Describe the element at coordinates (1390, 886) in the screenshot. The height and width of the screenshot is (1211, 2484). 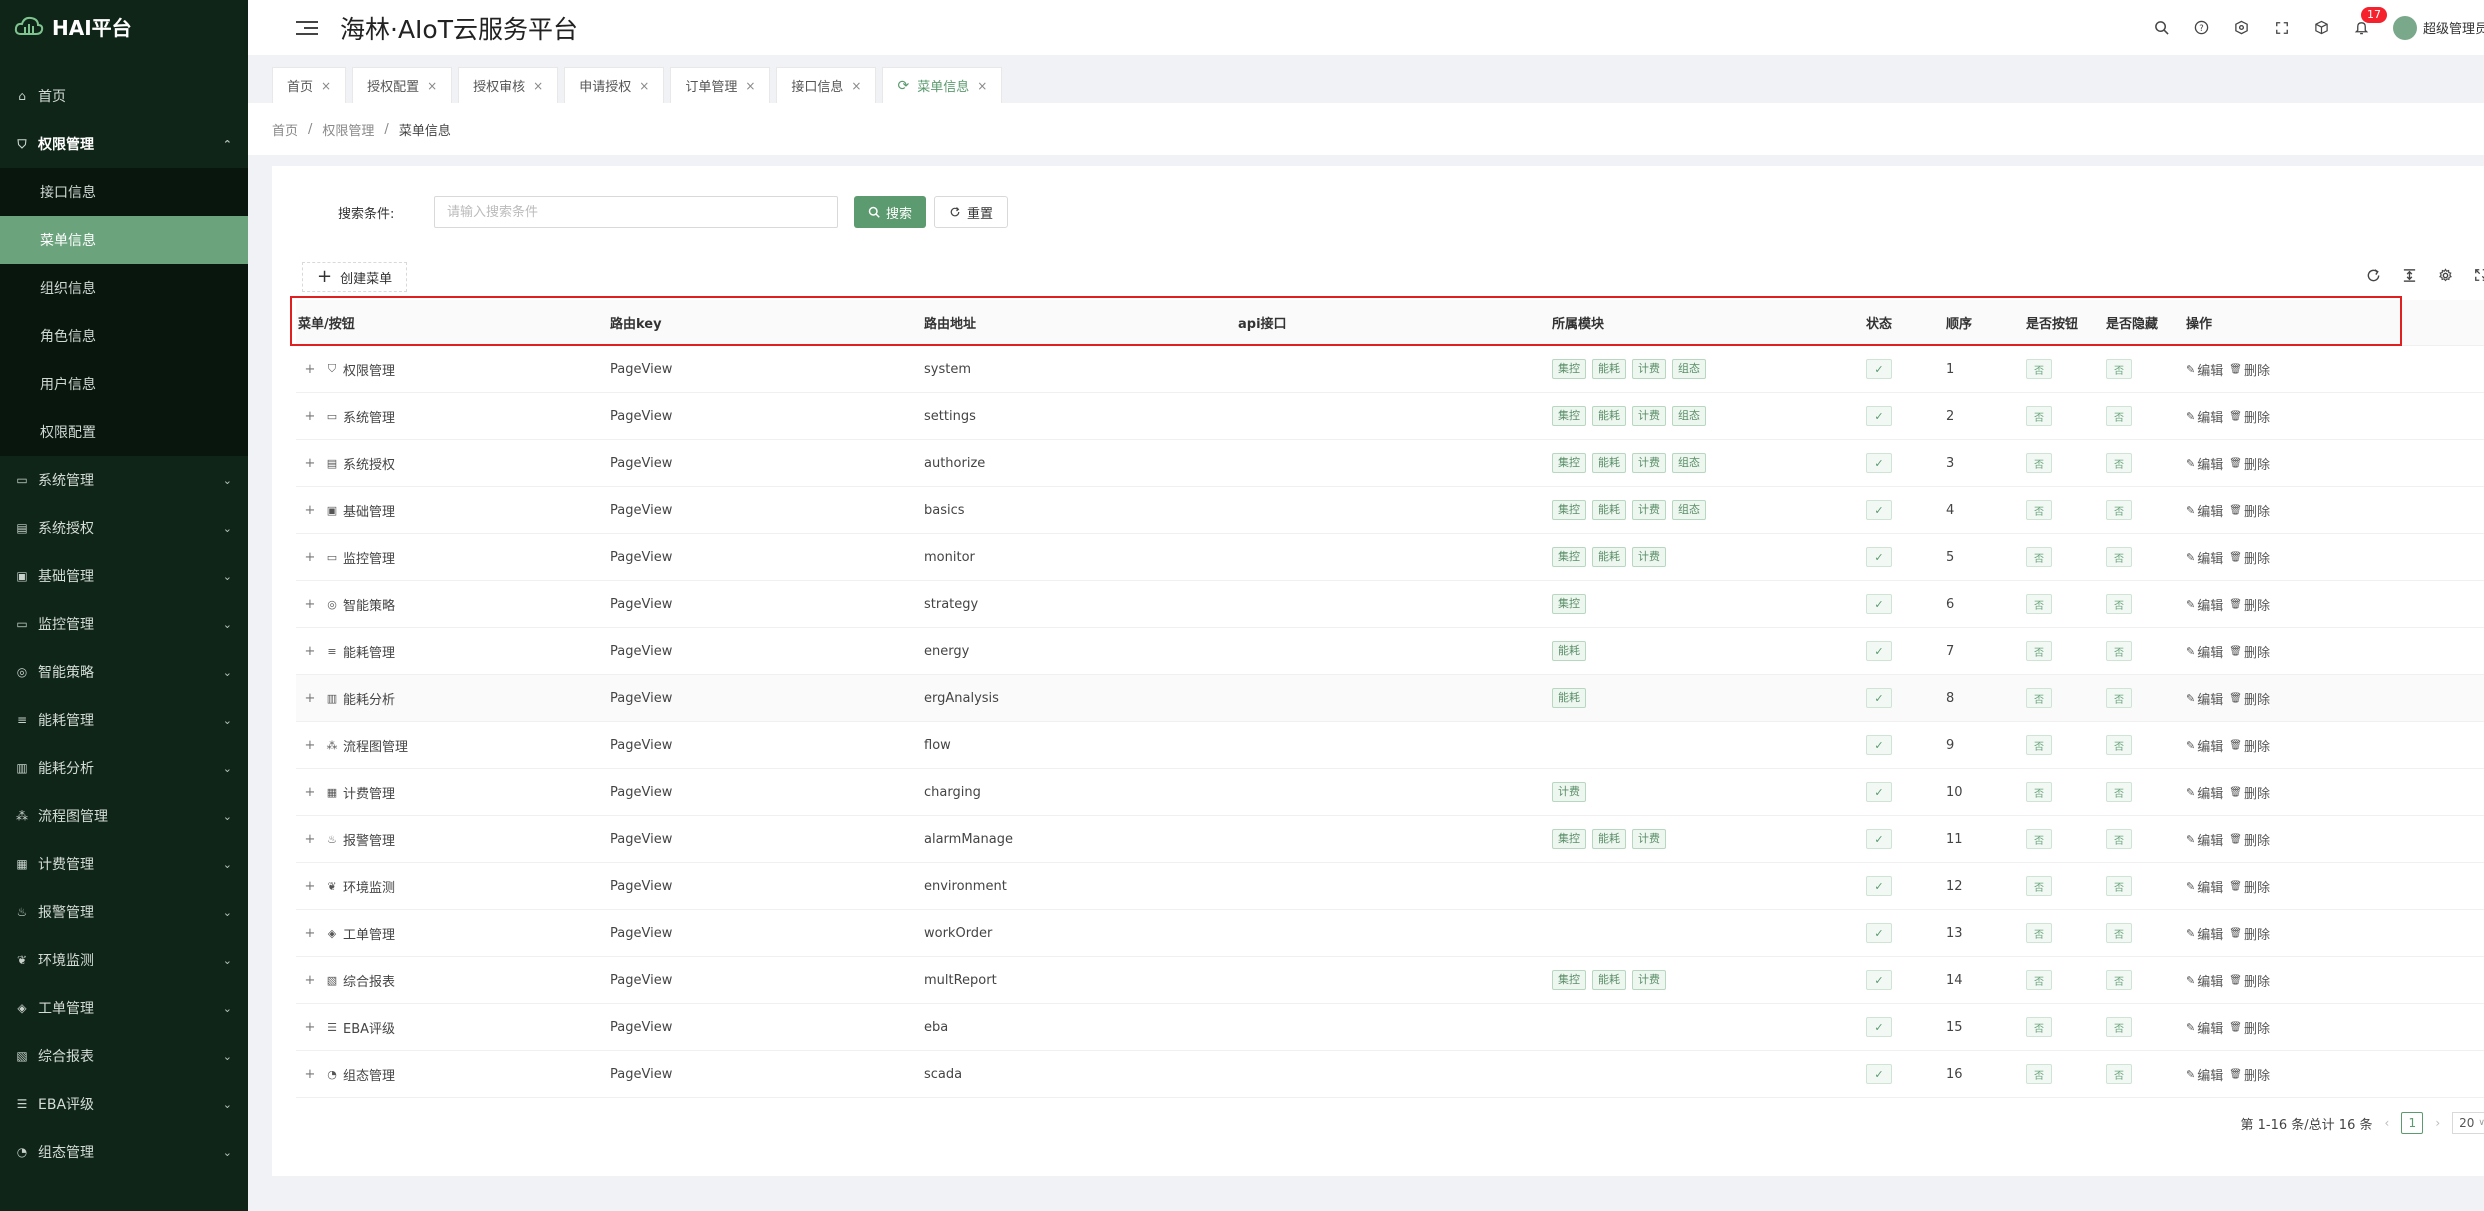
I see `table-row: + ❦ 环境监测 PageView environment ✓ 12 否 否 ✎ 编辑 🗑 删除` at that location.